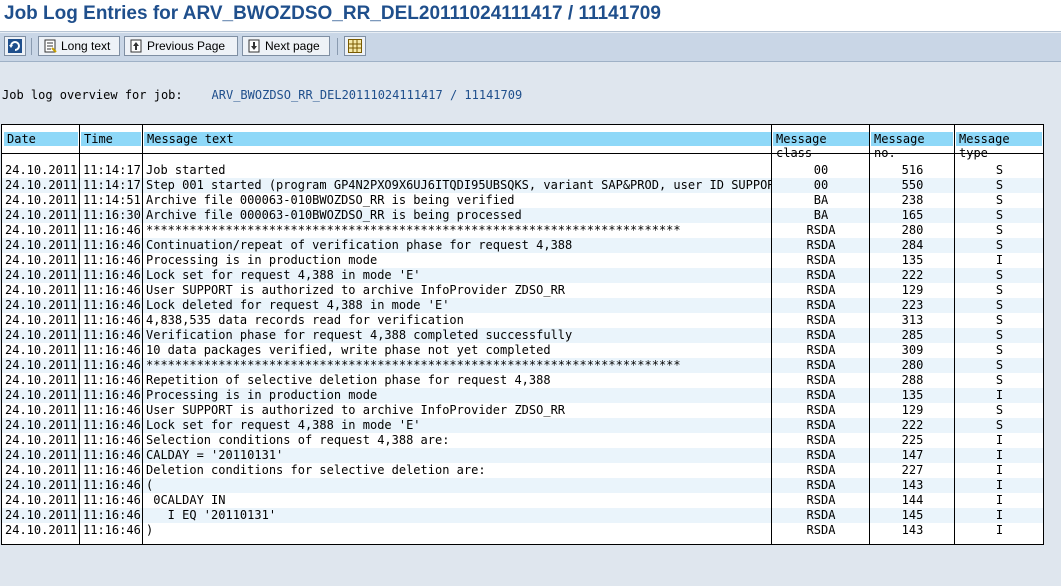  Describe the element at coordinates (912, 290) in the screenshot. I see `cell-message-no: 129` at that location.